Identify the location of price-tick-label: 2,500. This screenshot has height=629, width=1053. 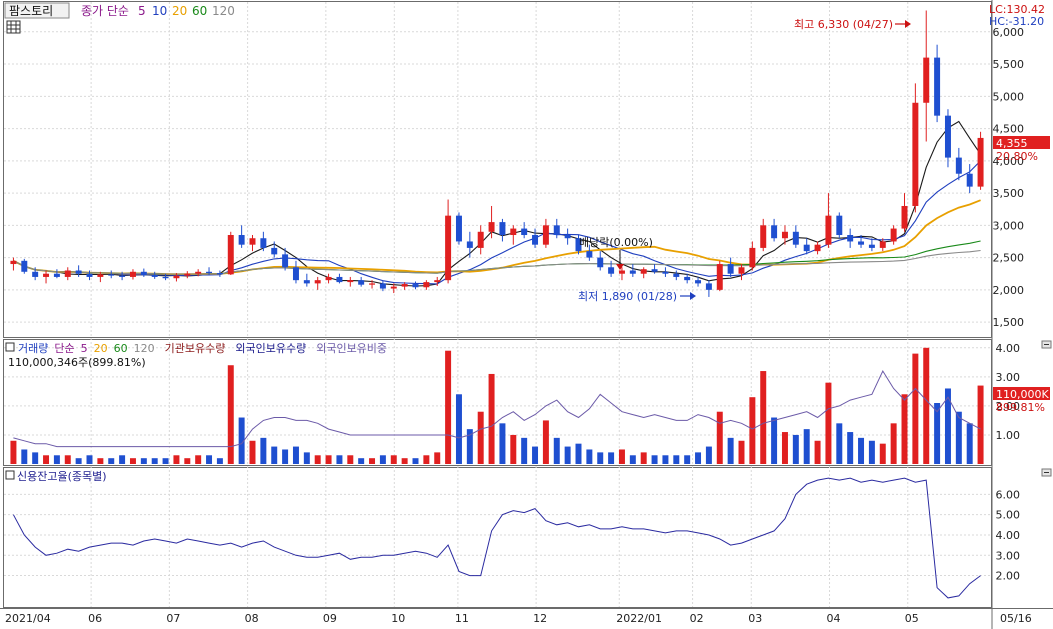
(1009, 258).